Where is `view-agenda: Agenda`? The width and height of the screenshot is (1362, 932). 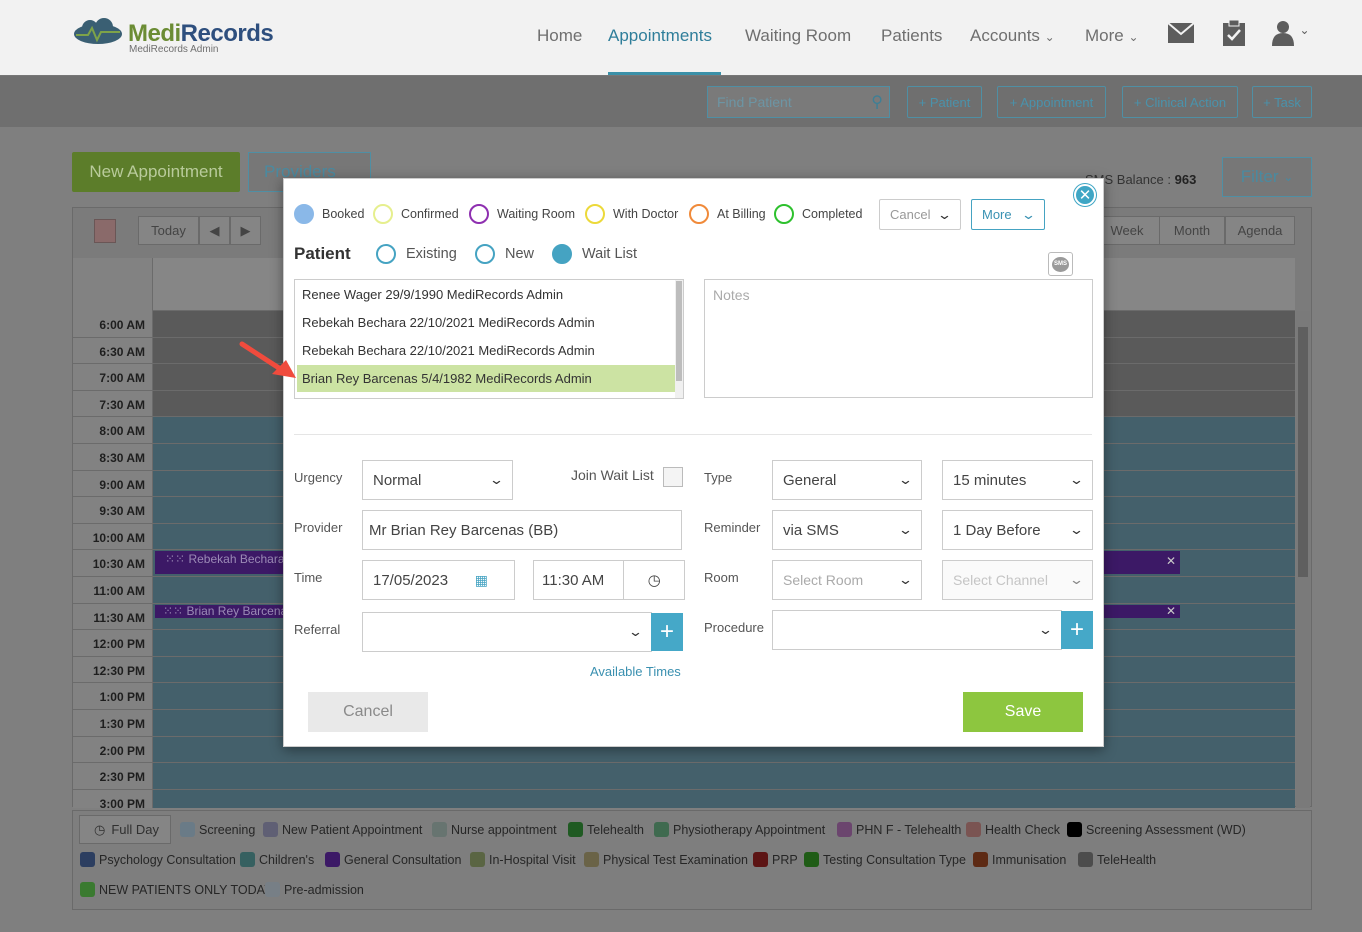
view-agenda: Agenda is located at coordinates (1260, 230).